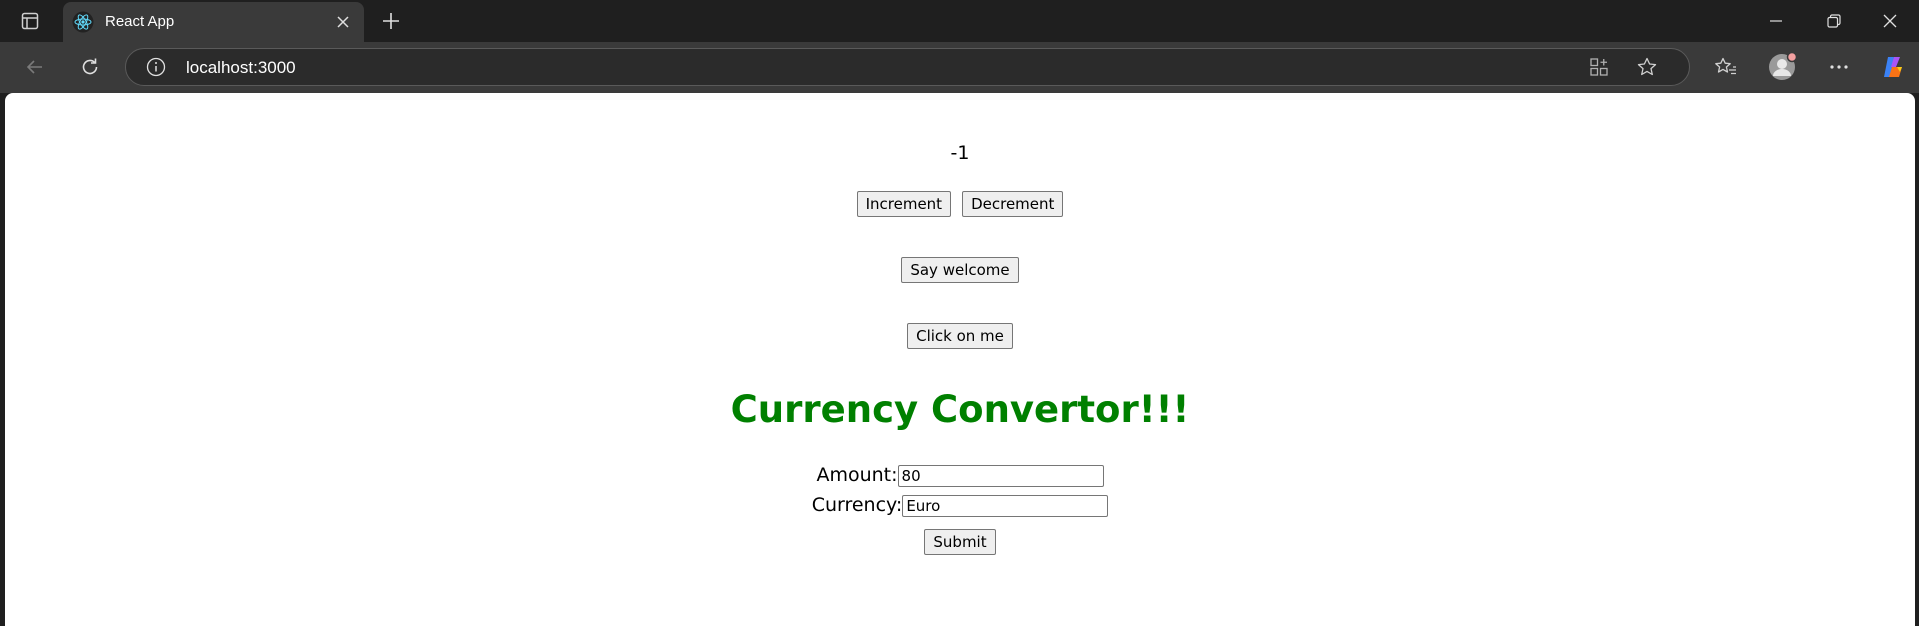  What do you see at coordinates (241, 68) in the screenshot?
I see `url-text: localhost:3000` at bounding box center [241, 68].